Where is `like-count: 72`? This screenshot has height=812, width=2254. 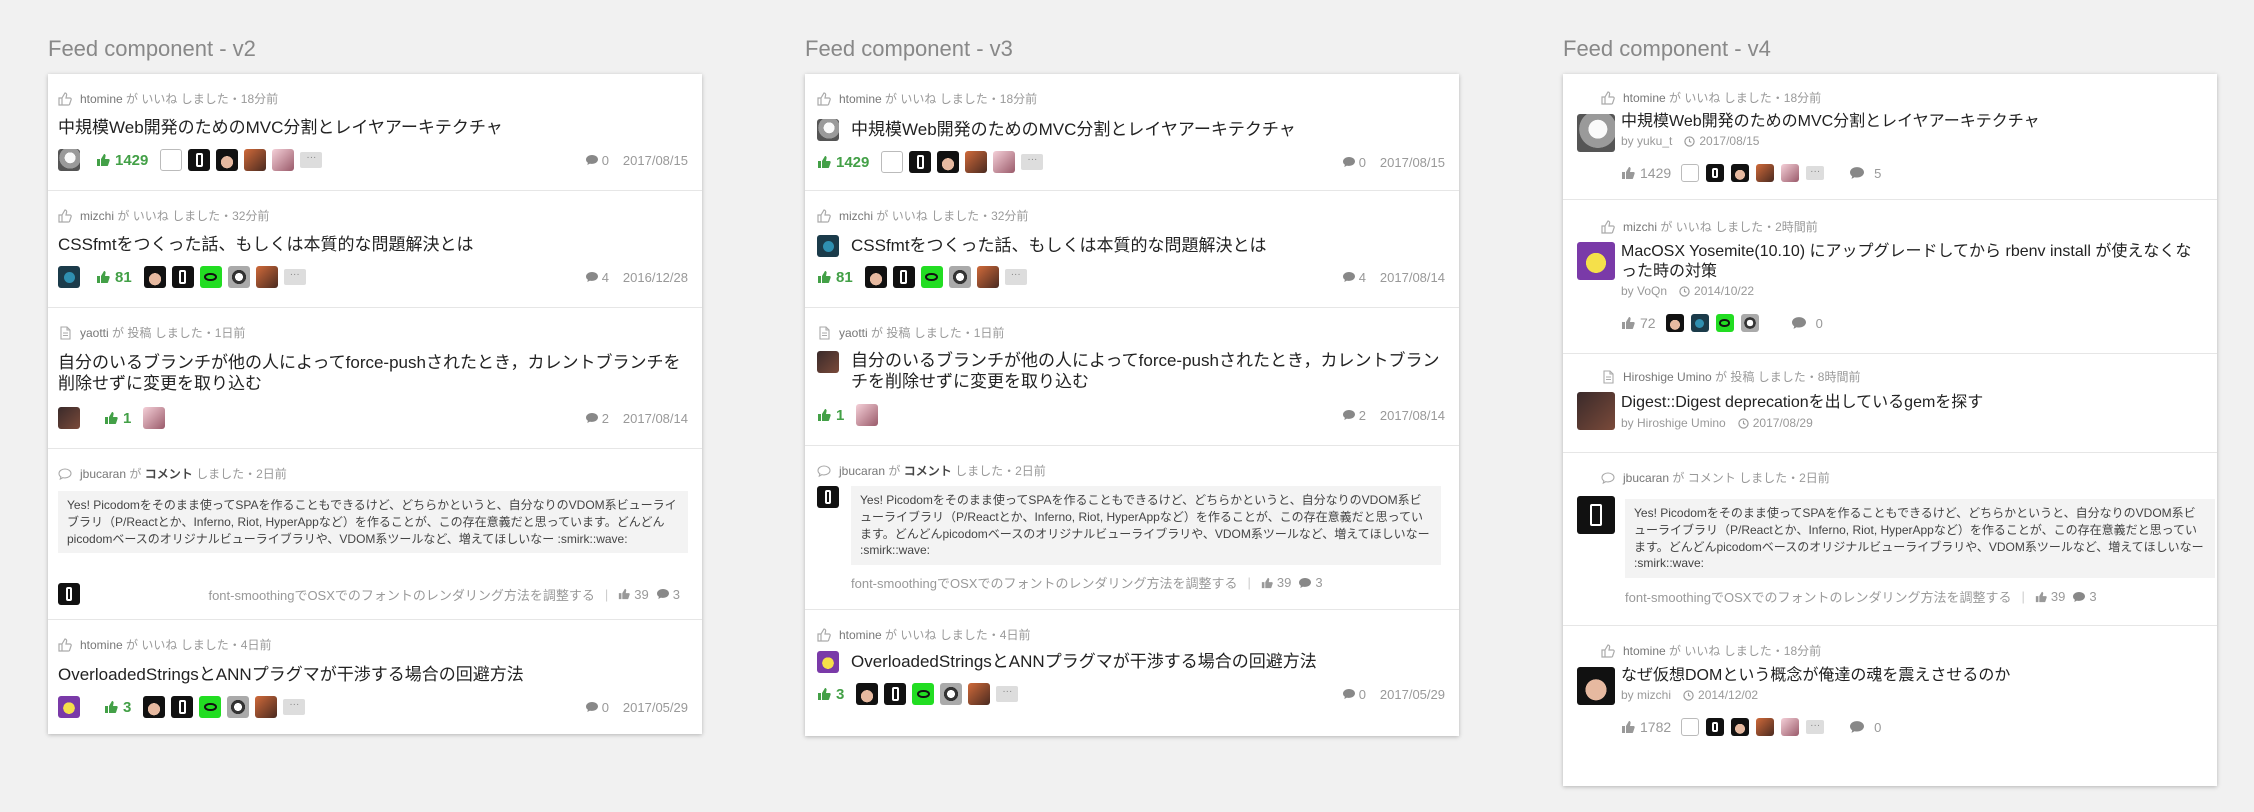
like-count: 72 is located at coordinates (1638, 323).